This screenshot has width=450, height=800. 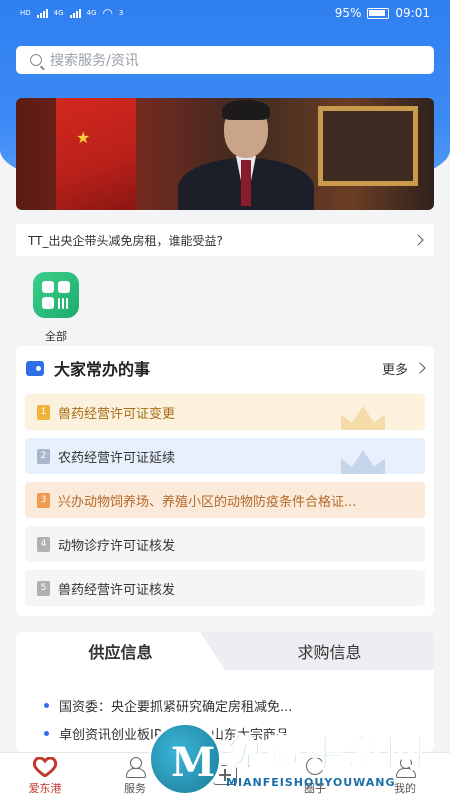 I want to click on common-tasks-header: 大家常办的事 更多, so click(x=226, y=368).